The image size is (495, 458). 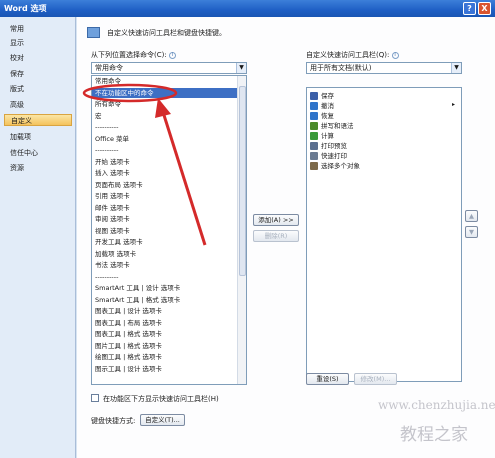 I want to click on qat-list-item: 计算, so click(x=327, y=136).